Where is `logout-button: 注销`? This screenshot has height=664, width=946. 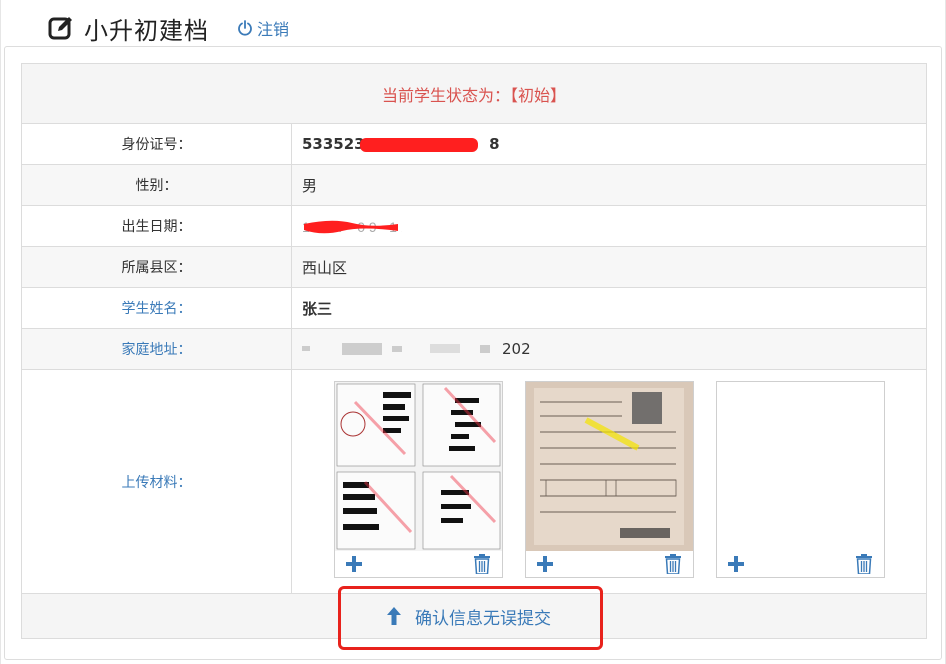 logout-button: 注销 is located at coordinates (263, 28).